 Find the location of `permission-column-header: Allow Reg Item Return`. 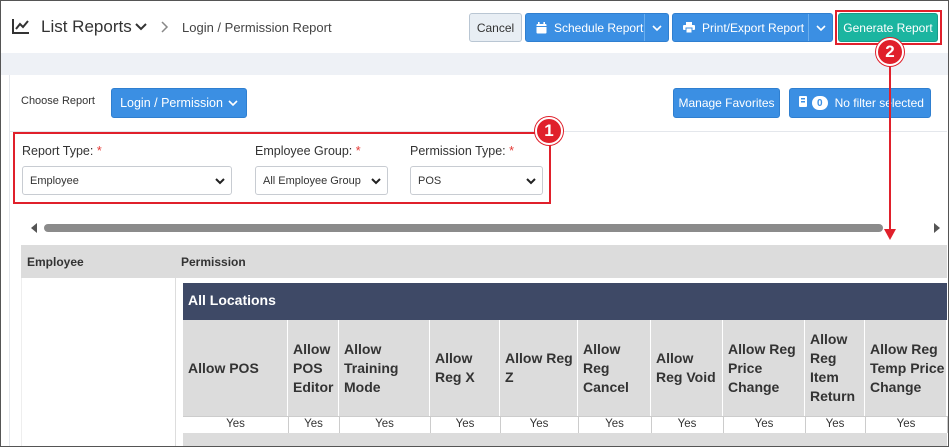

permission-column-header: Allow Reg Item Return is located at coordinates (835, 368).